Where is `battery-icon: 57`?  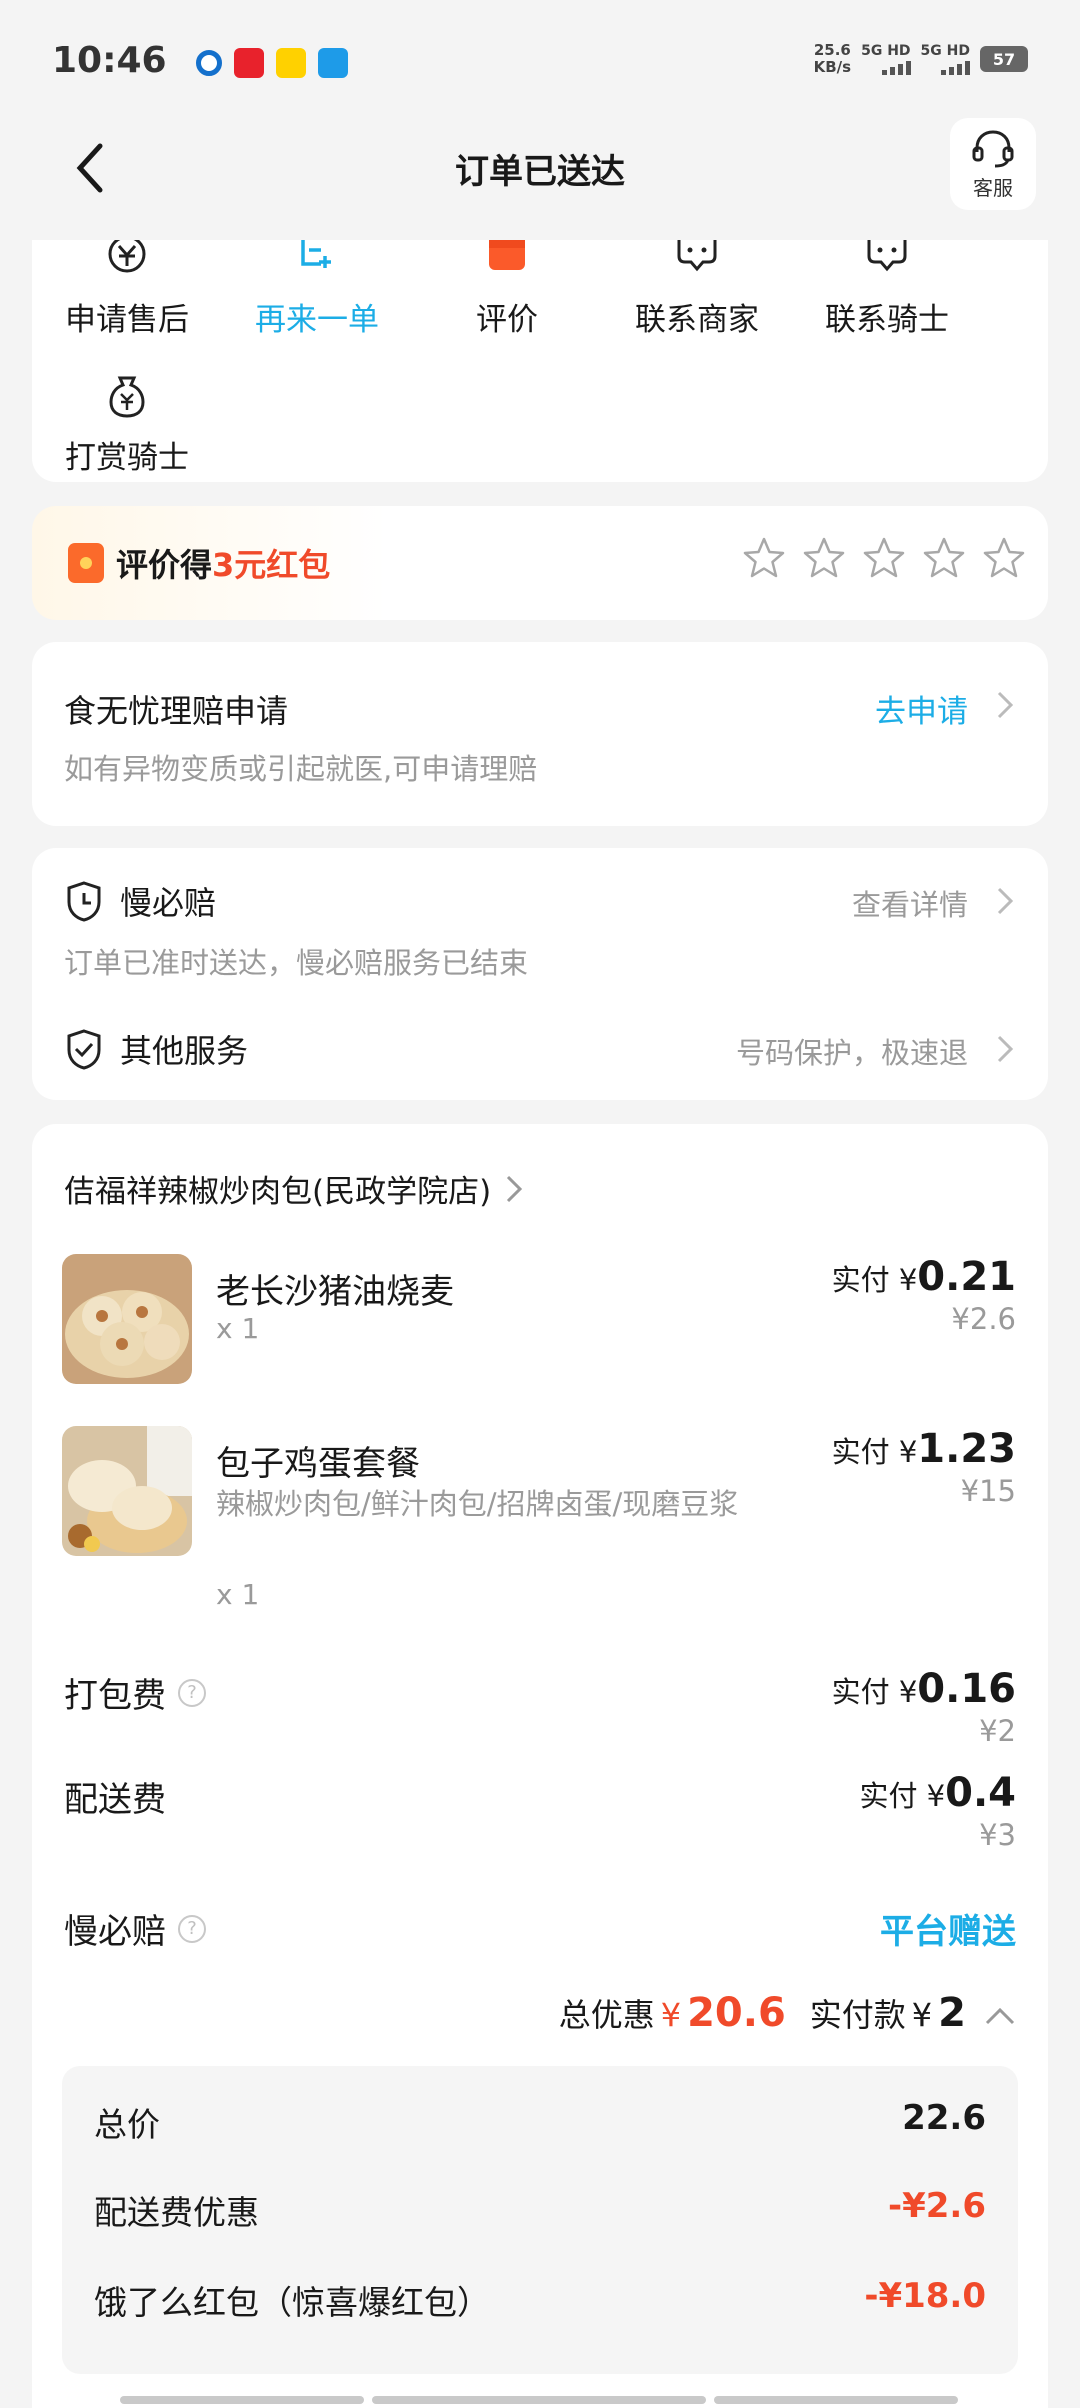 battery-icon: 57 is located at coordinates (1004, 59).